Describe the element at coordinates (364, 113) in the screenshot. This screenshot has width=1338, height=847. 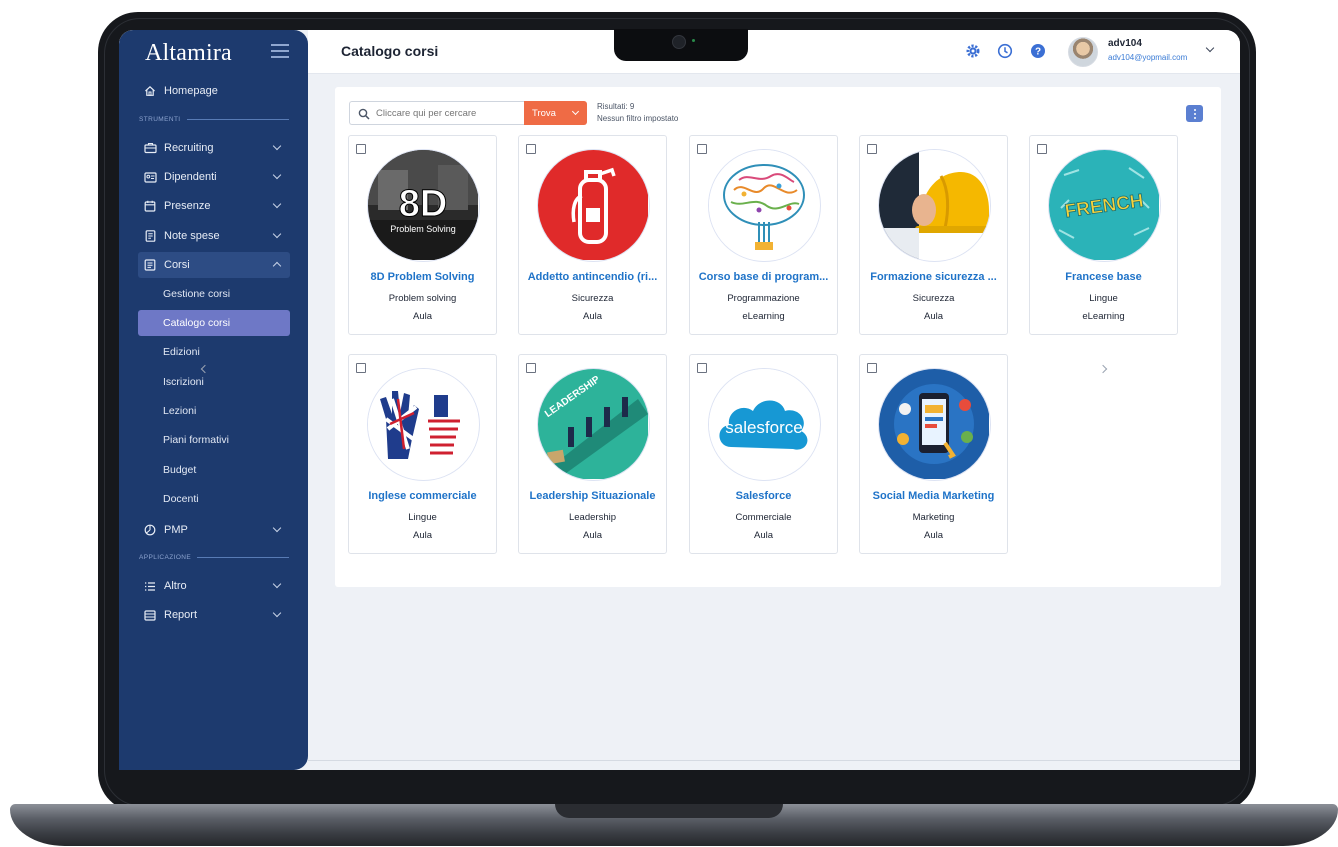
I see `search-icon` at that location.